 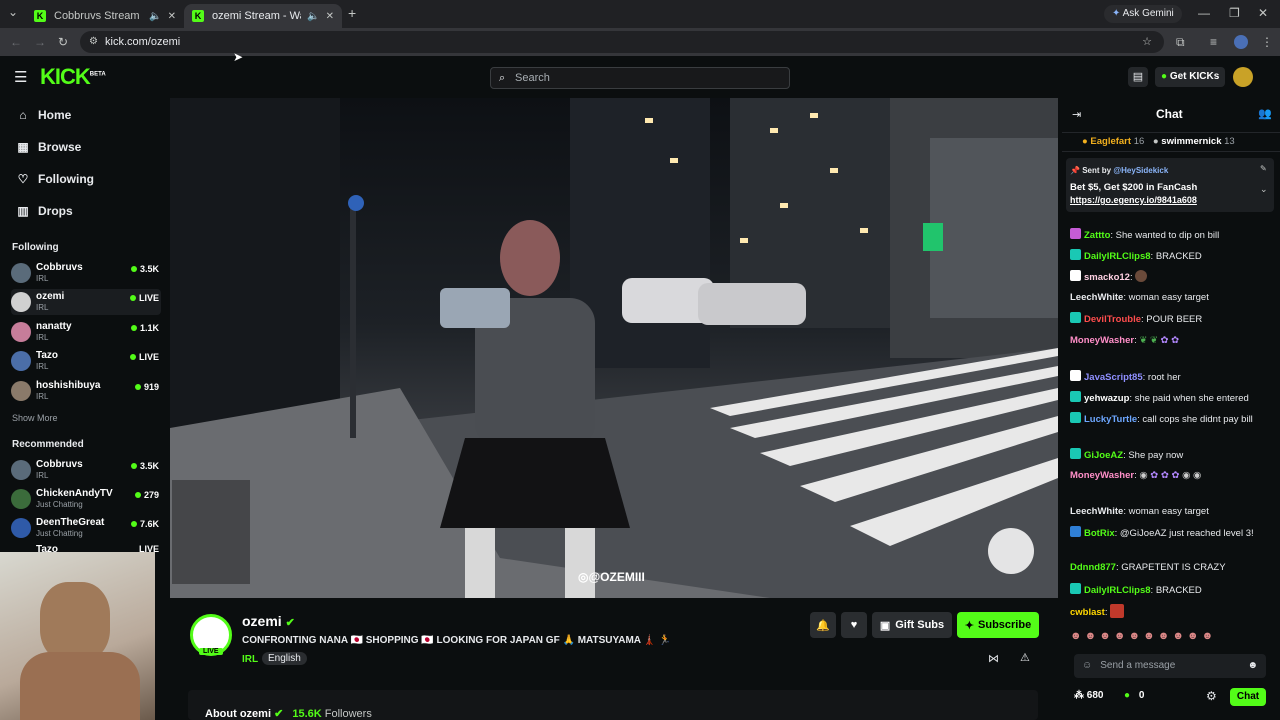 I want to click on emote-picker-icon: ☻, so click(x=1252, y=666).